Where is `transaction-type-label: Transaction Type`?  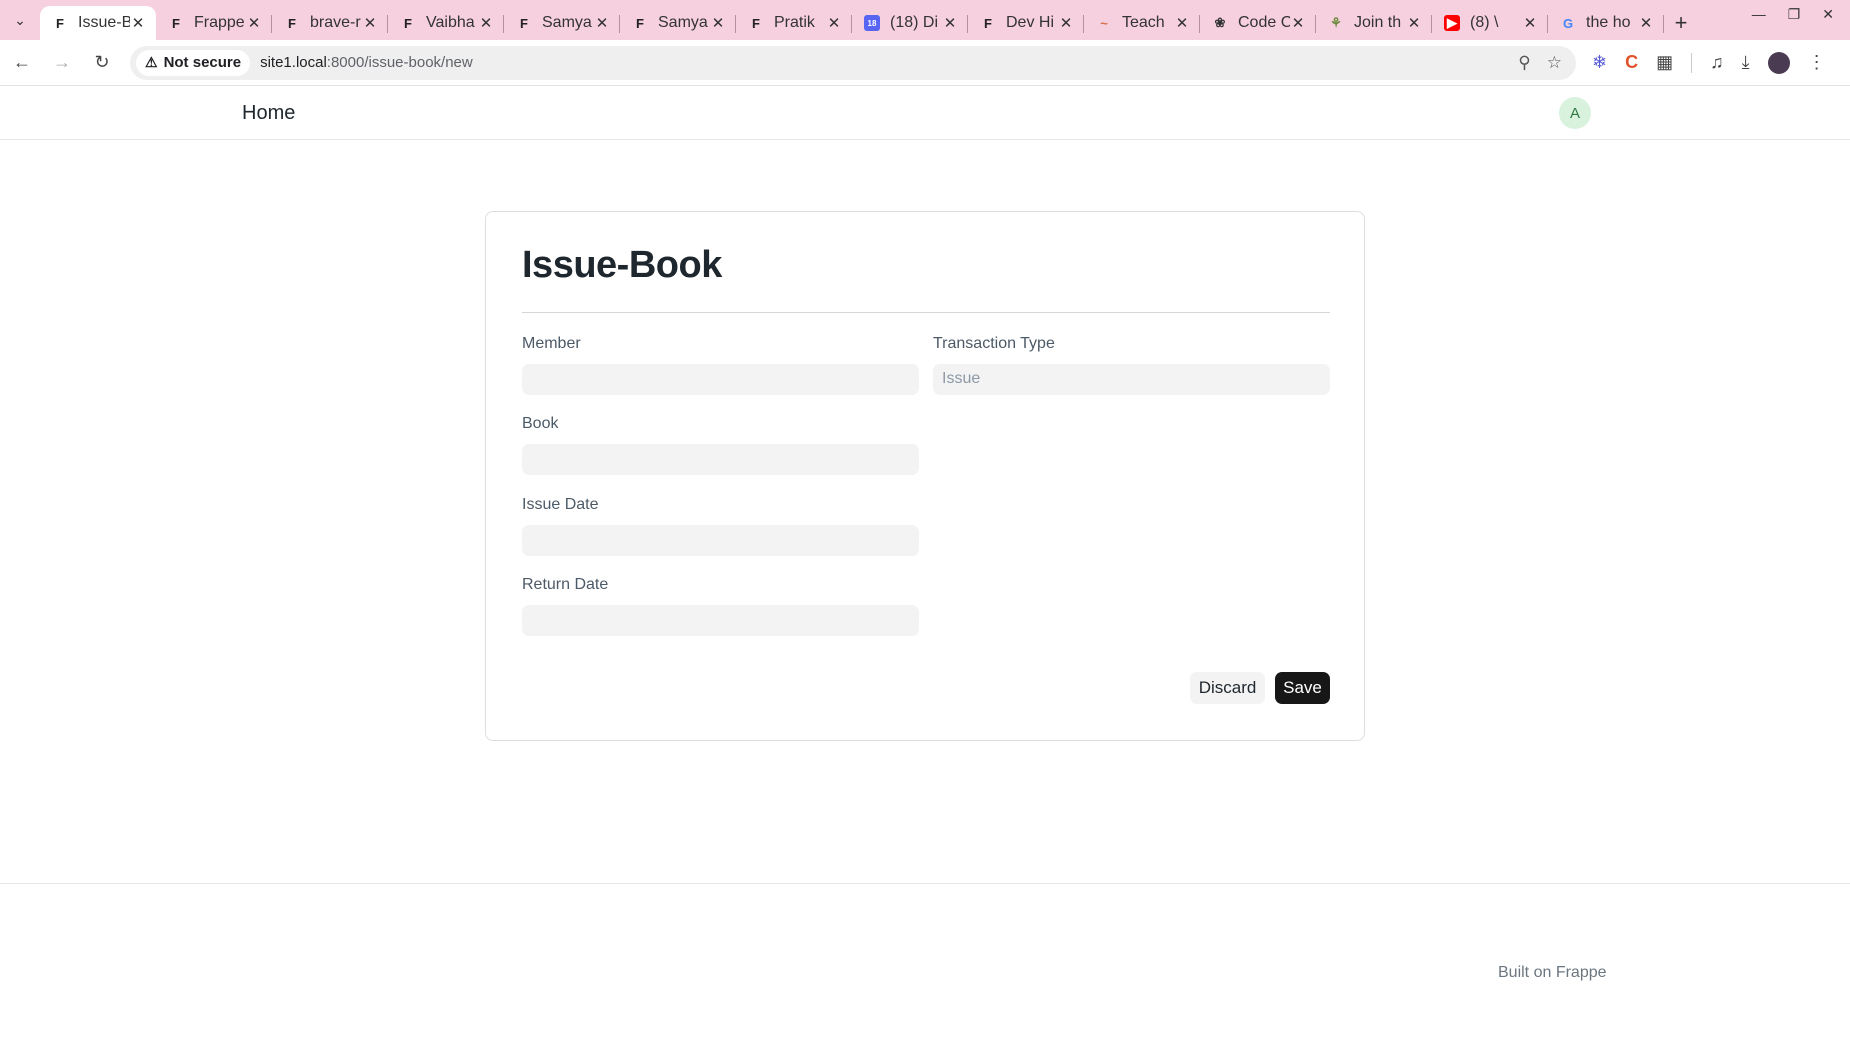 transaction-type-label: Transaction Type is located at coordinates (994, 343).